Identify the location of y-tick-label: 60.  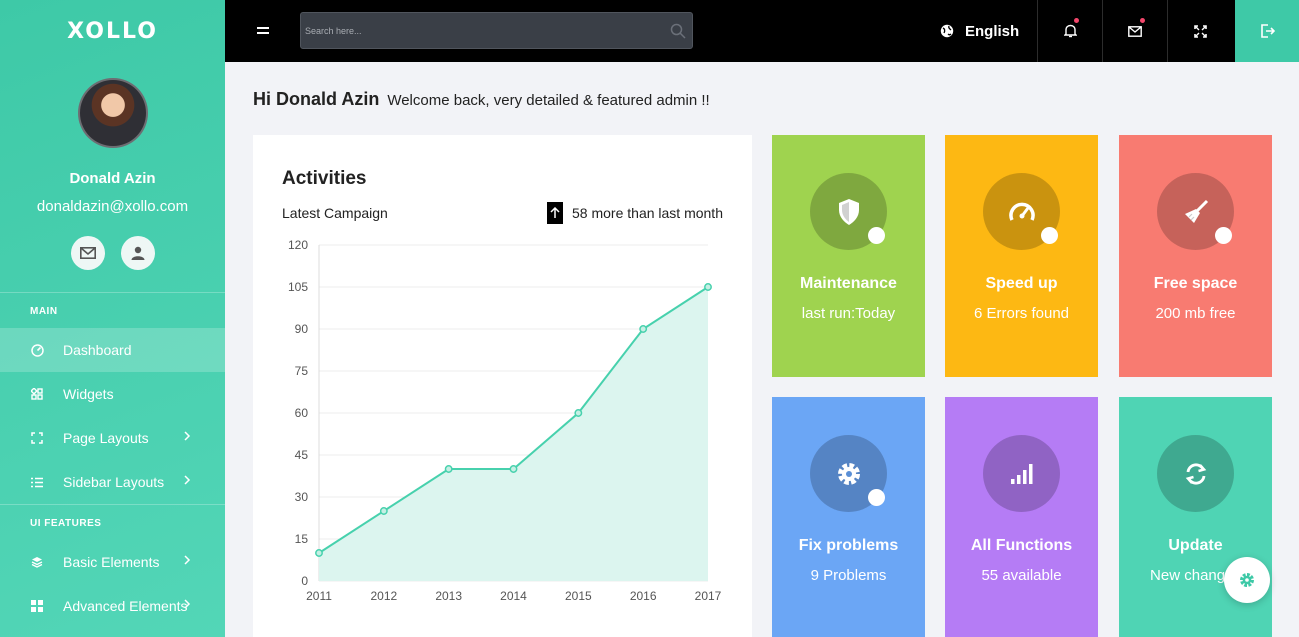
(302, 413).